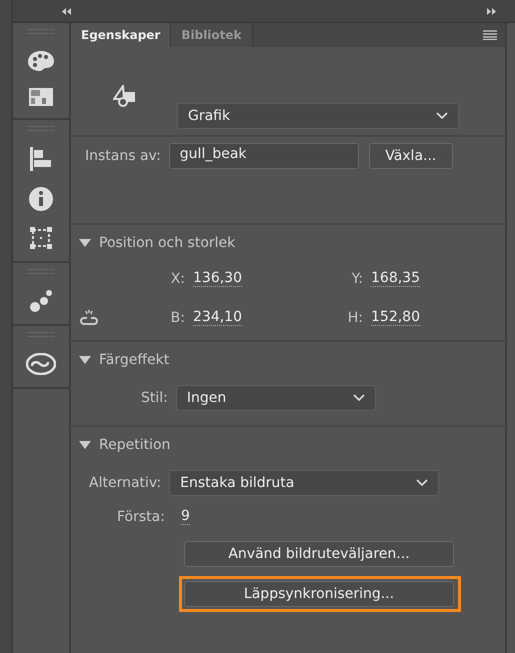 This screenshot has height=653, width=515. Describe the element at coordinates (355, 318) in the screenshot. I see `field-label: H:` at that location.